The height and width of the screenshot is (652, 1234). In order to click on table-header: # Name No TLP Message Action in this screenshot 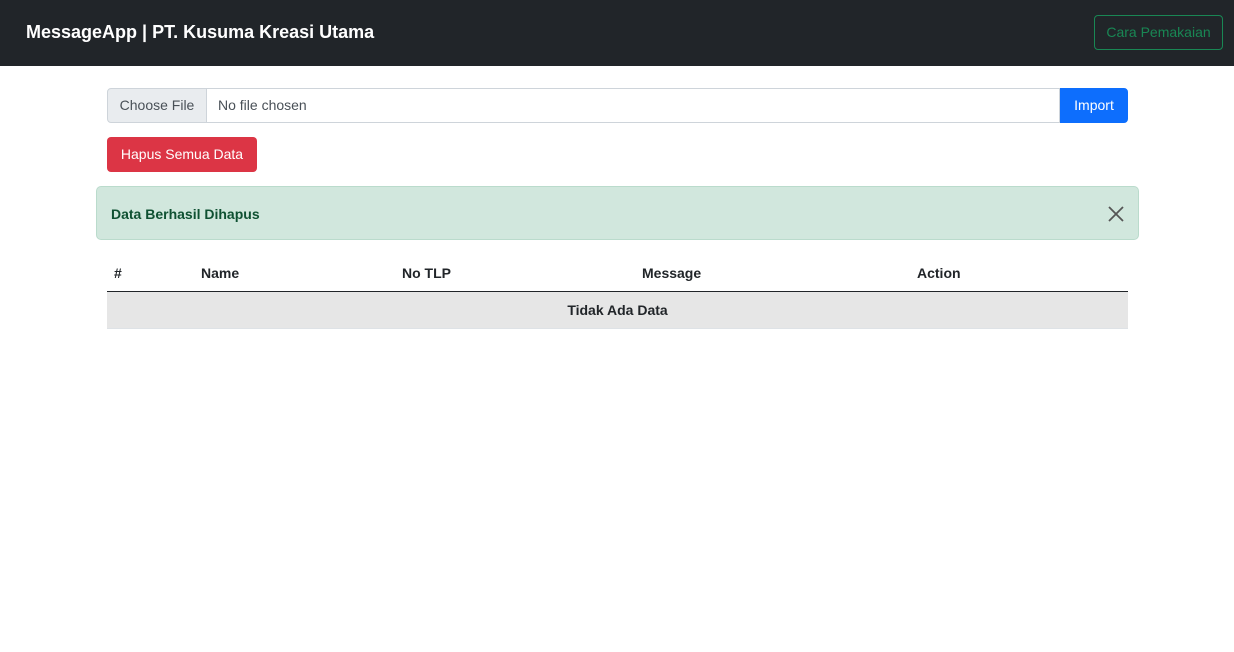, I will do `click(617, 272)`.